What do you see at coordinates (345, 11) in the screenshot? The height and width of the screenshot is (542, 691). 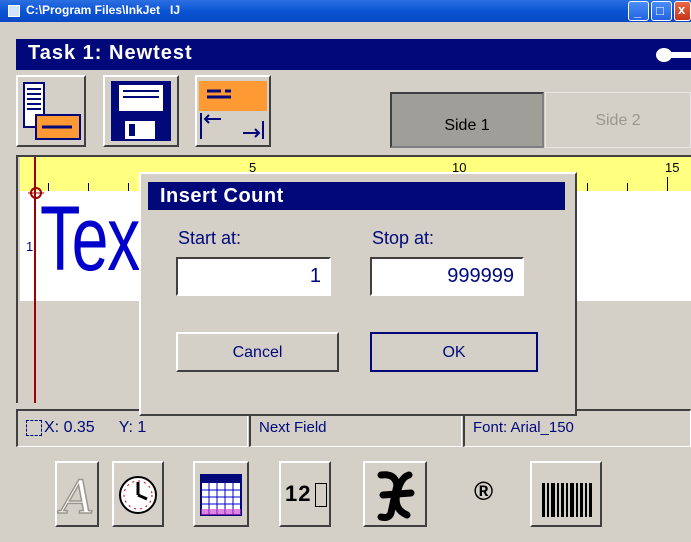 I see `window-title-bar: C:\Program Files\InkJet IJ _ □ x` at bounding box center [345, 11].